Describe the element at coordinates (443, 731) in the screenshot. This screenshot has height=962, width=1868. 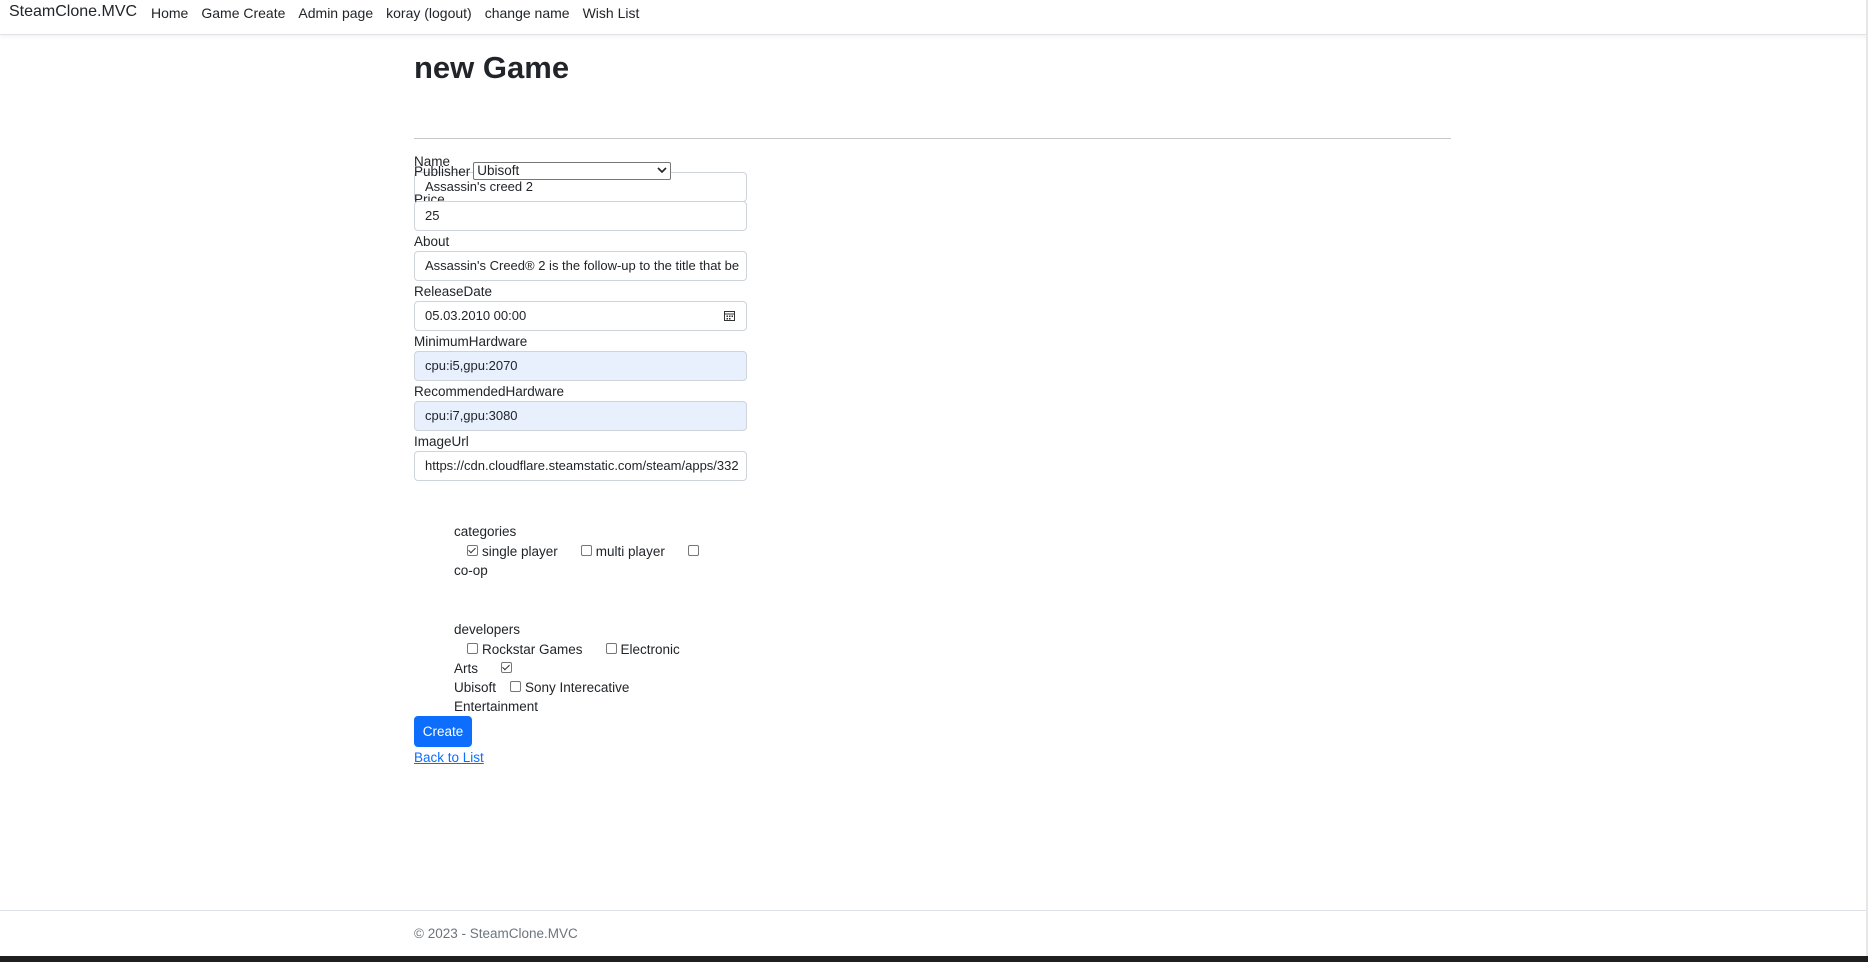
I see `create-button: Create` at that location.